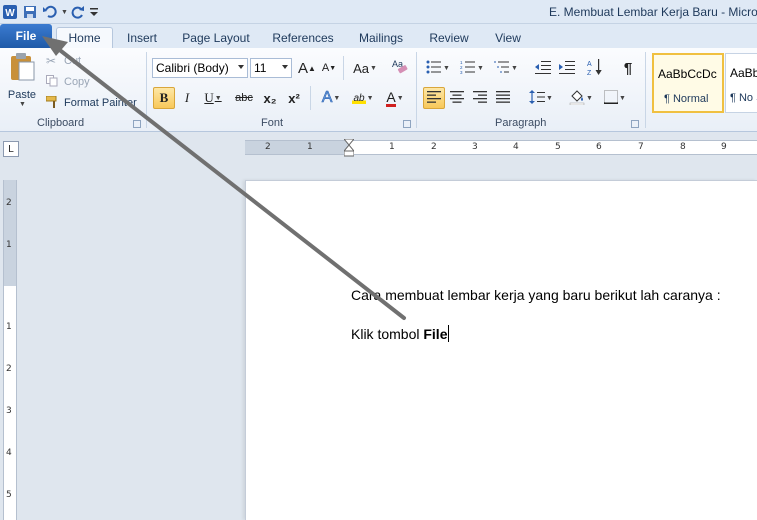 This screenshot has height=520, width=757. Describe the element at coordinates (611, 98) in the screenshot. I see `borders-icon` at that location.